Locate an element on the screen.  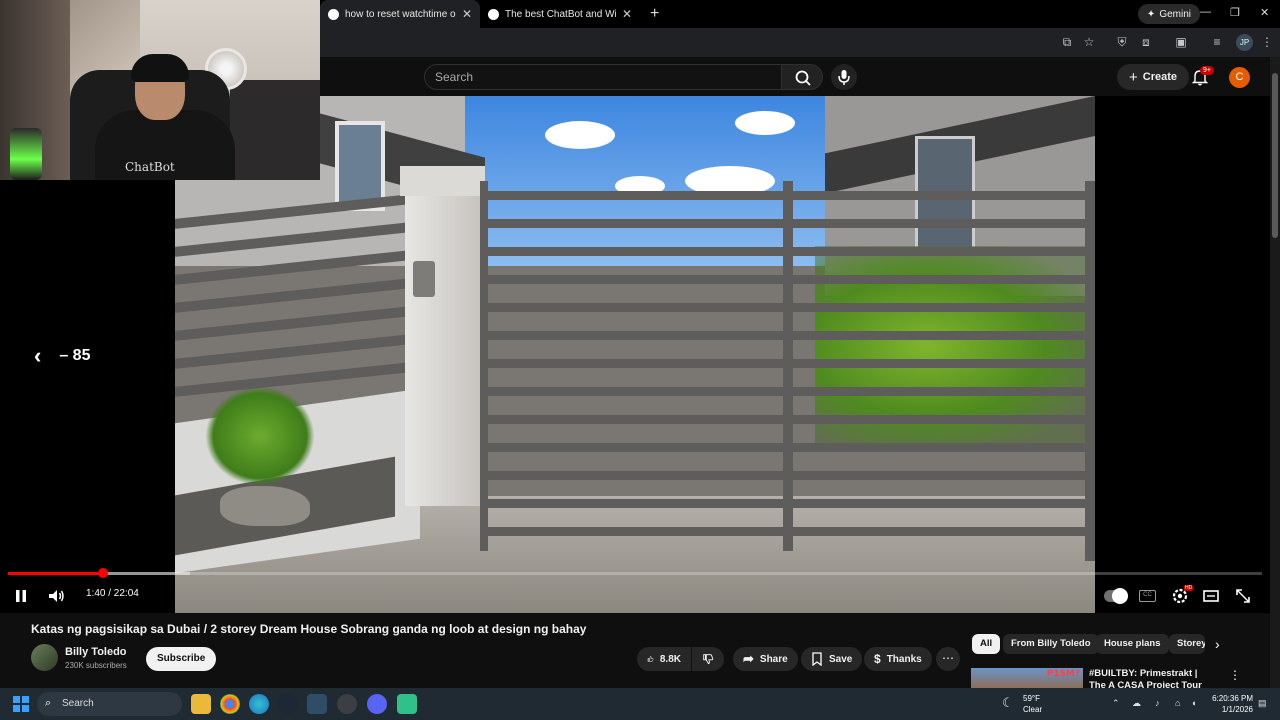
edge-icon is located at coordinates (259, 704).